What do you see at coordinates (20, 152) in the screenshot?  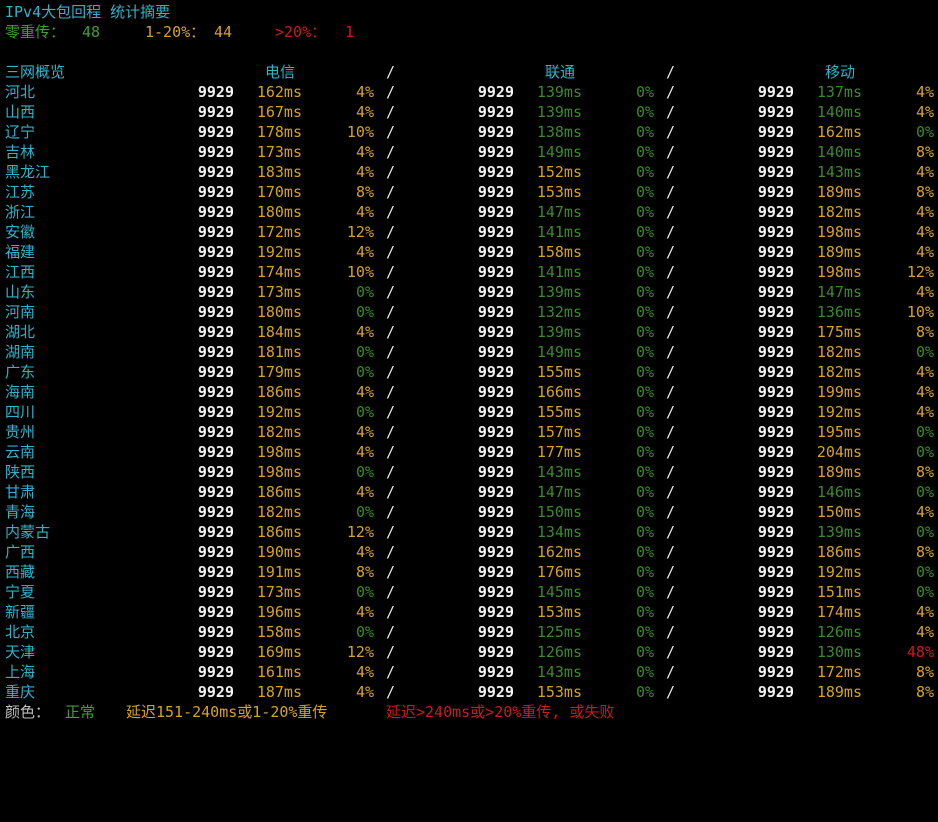 I see `region-name: 吉林` at bounding box center [20, 152].